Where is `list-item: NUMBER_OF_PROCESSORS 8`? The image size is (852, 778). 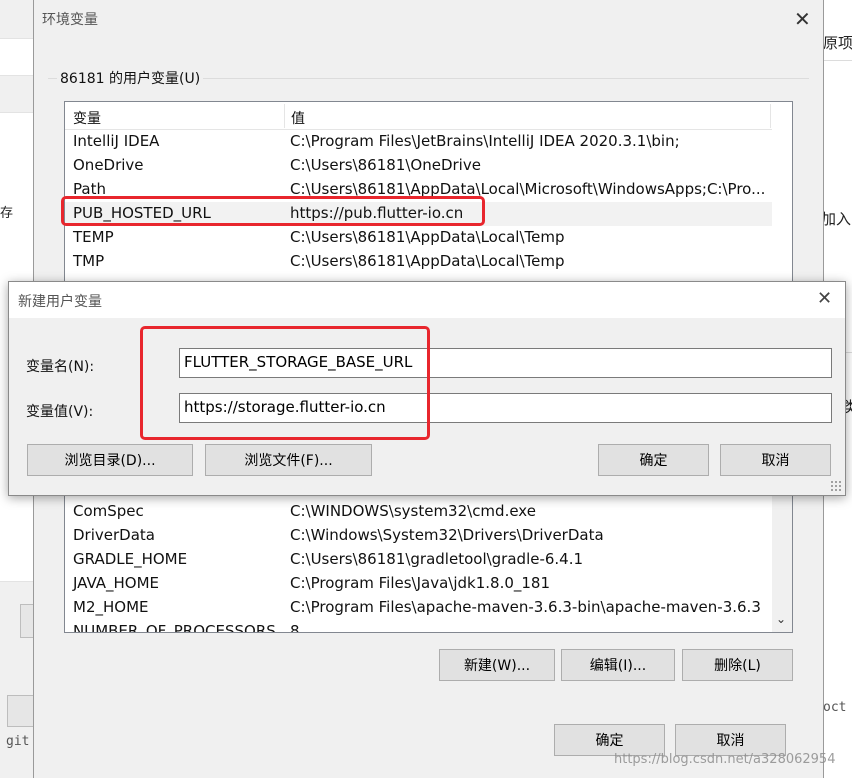
list-item: NUMBER_OF_PROCESSORS 8 is located at coordinates (418, 626).